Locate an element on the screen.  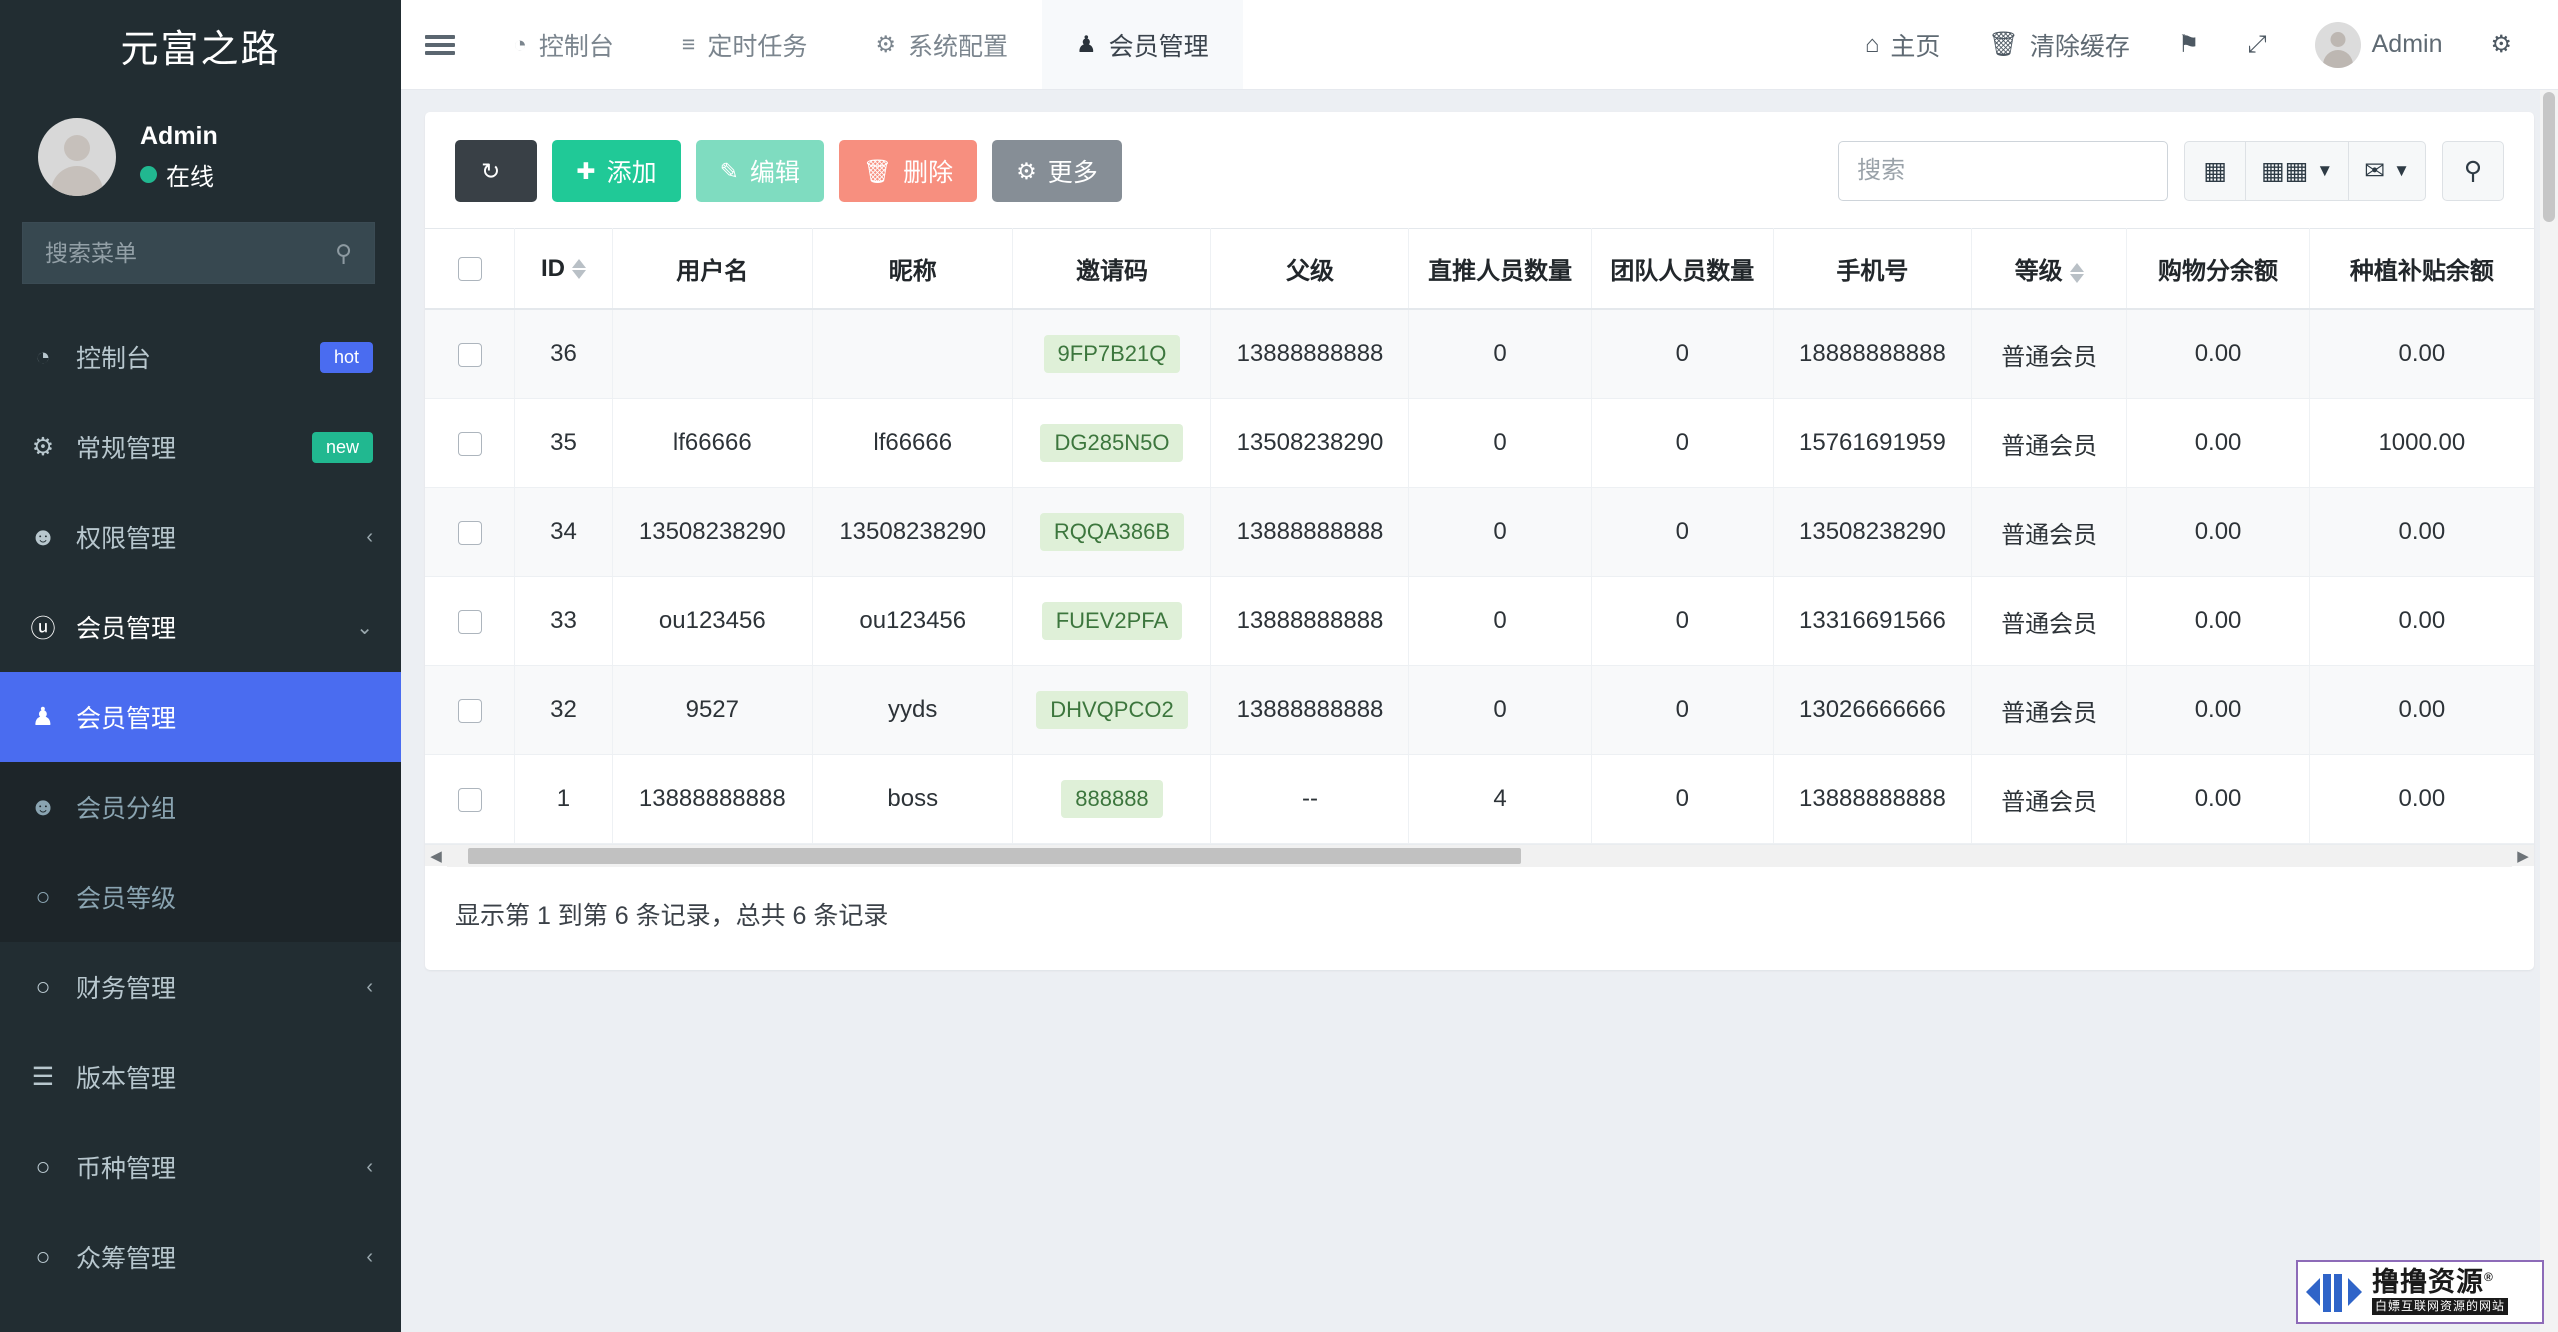
user-name: Admin is located at coordinates (179, 136).